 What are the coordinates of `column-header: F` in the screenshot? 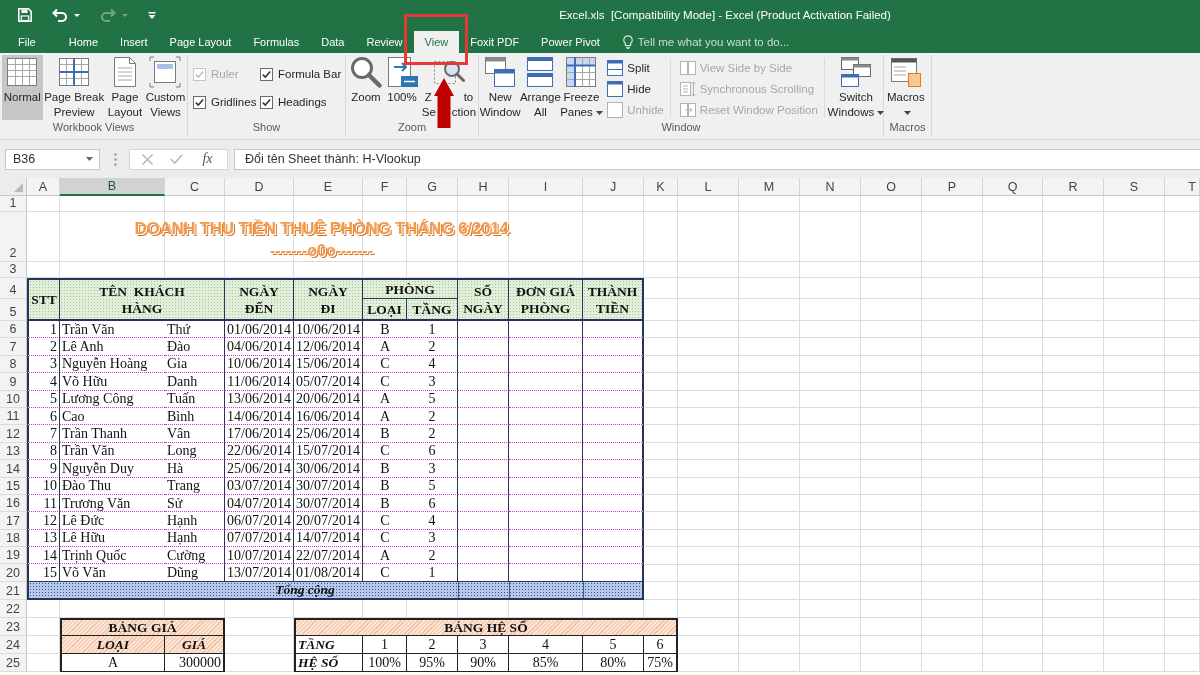 It's located at (385, 187).